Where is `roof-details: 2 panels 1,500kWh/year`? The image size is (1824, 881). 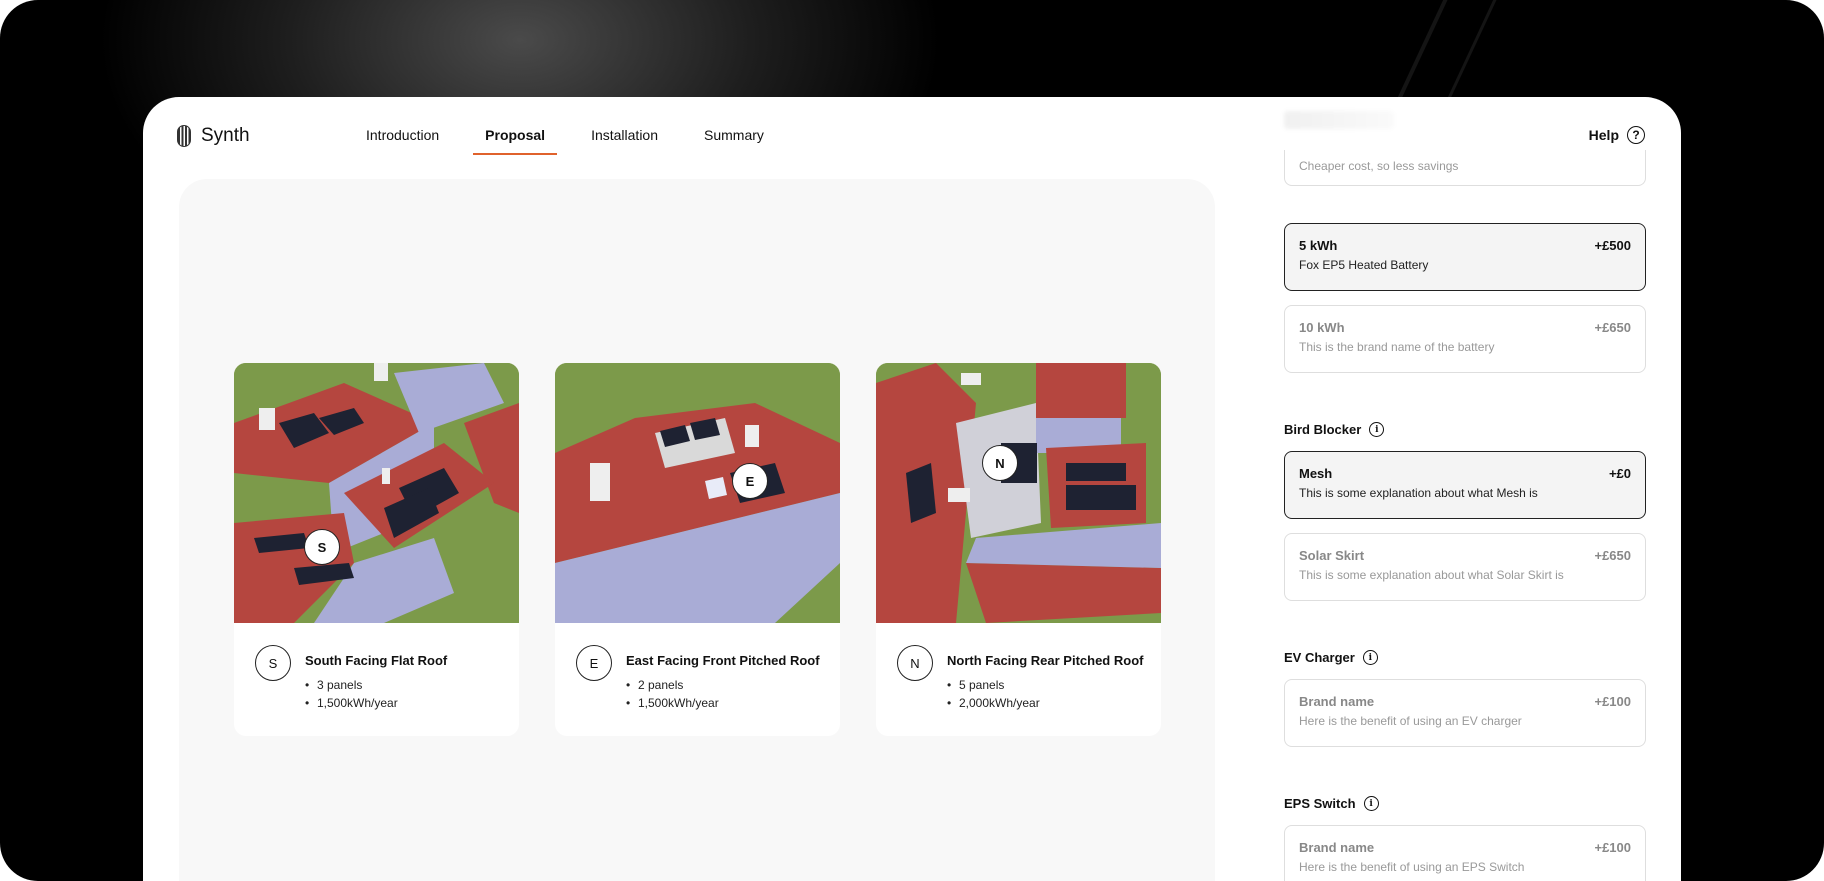
roof-details: 2 panels 1,500kWh/year is located at coordinates (723, 694).